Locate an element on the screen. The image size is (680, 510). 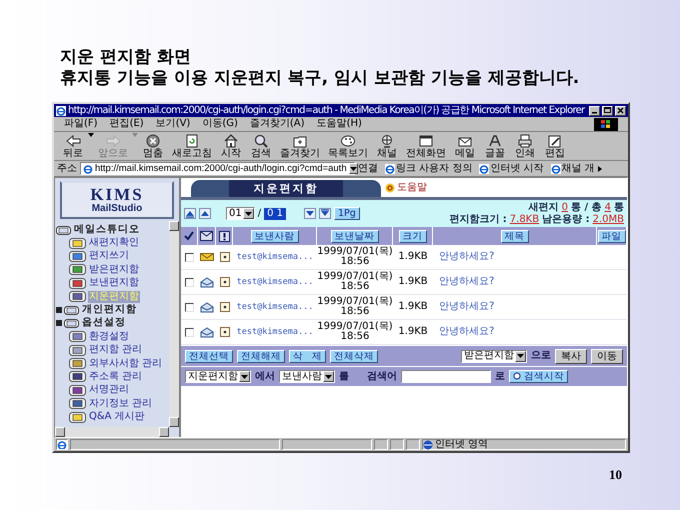
first-page-icon is located at coordinates (190, 213).